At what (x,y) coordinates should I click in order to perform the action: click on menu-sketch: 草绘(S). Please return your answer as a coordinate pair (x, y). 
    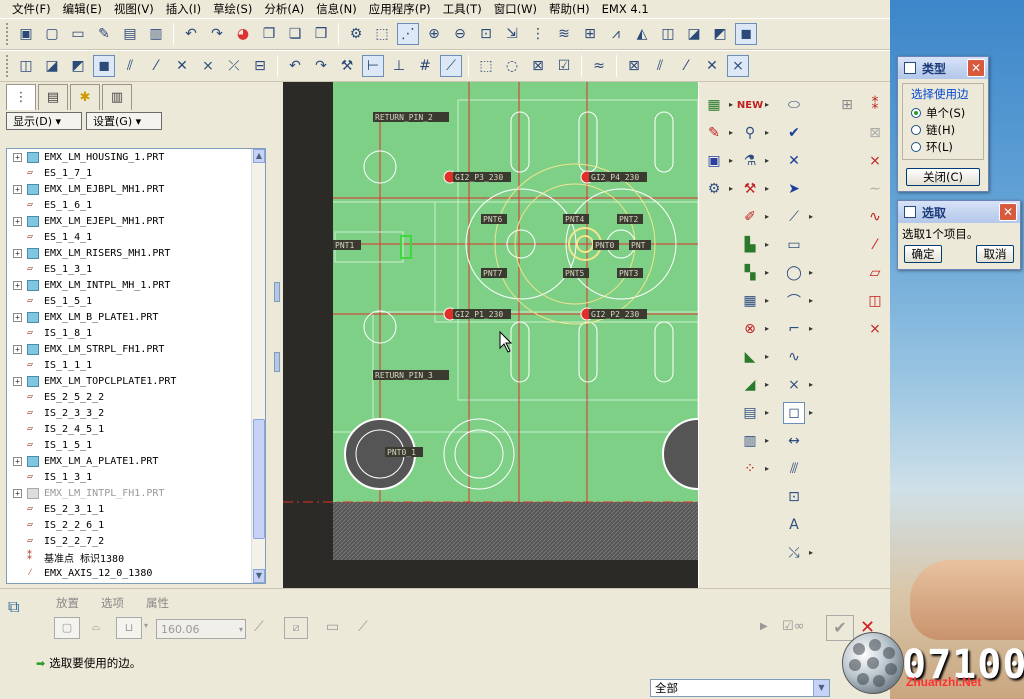
    Looking at the image, I should click on (232, 9).